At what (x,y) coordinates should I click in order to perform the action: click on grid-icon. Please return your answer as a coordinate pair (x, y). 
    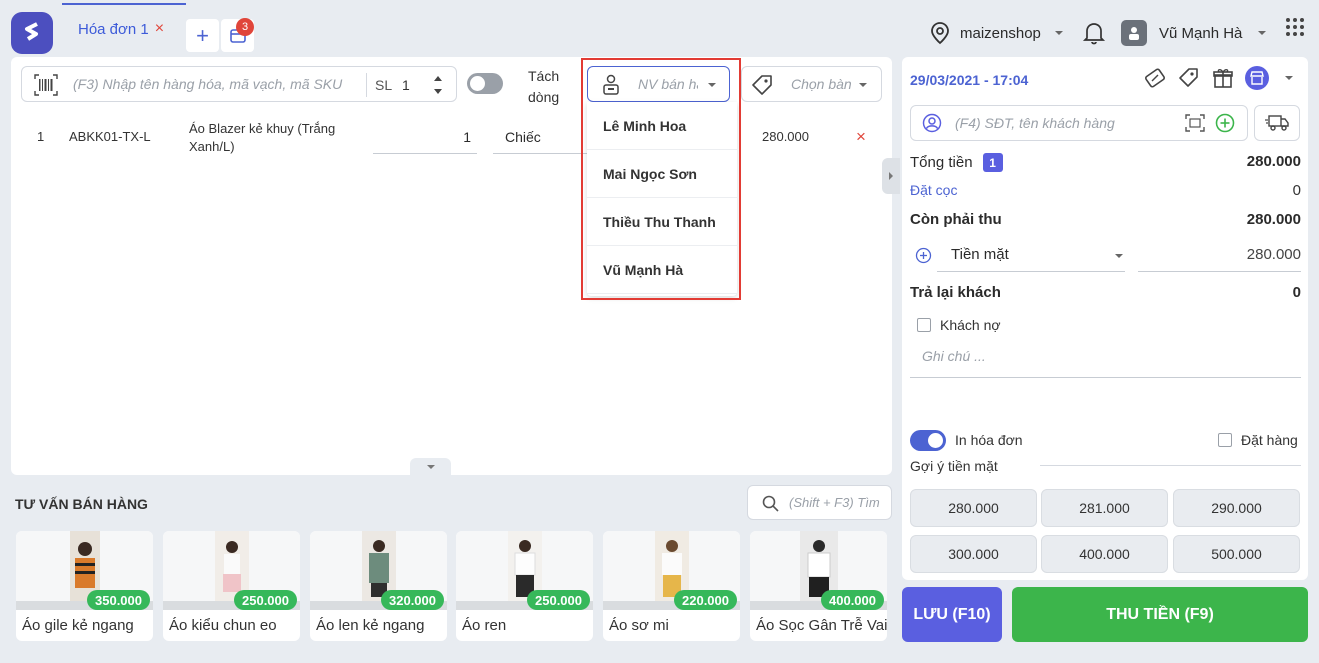
    Looking at the image, I should click on (1295, 27).